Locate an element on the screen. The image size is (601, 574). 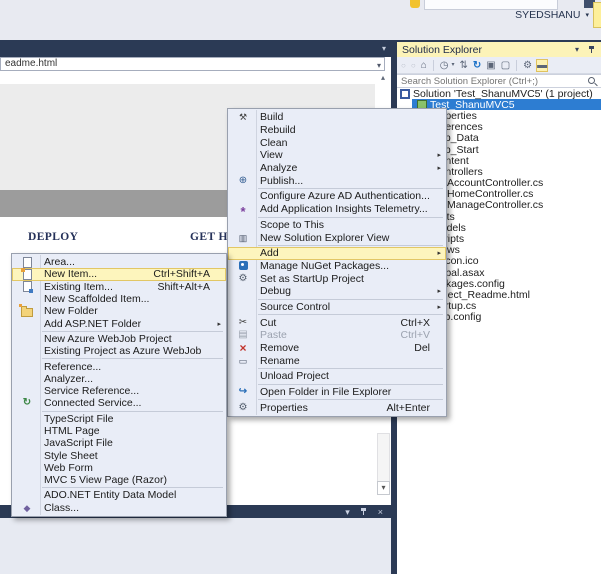
menu-item-cut: ✂ Cut Ctrl+X is located at coordinates (337, 322).